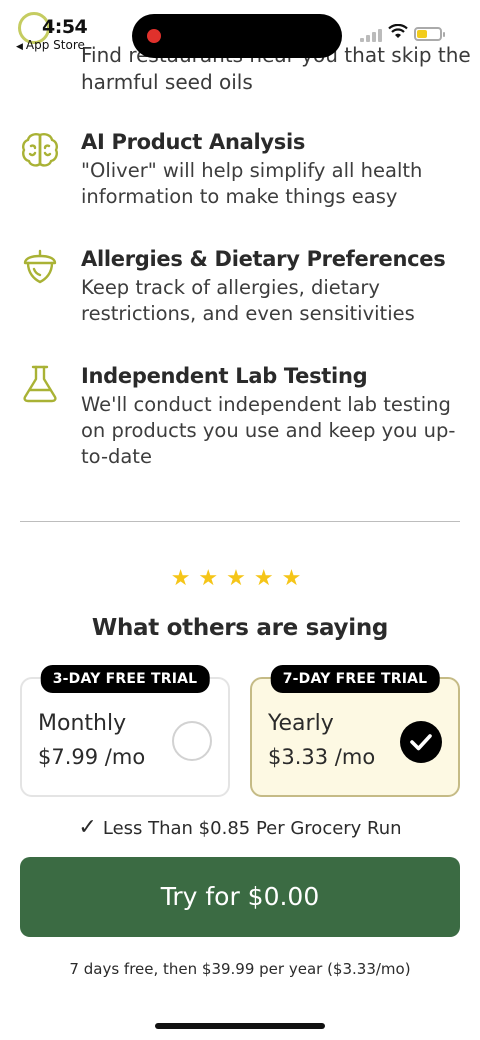 This screenshot has width=480, height=1040. Describe the element at coordinates (240, 1026) in the screenshot. I see `home-indicator` at that location.